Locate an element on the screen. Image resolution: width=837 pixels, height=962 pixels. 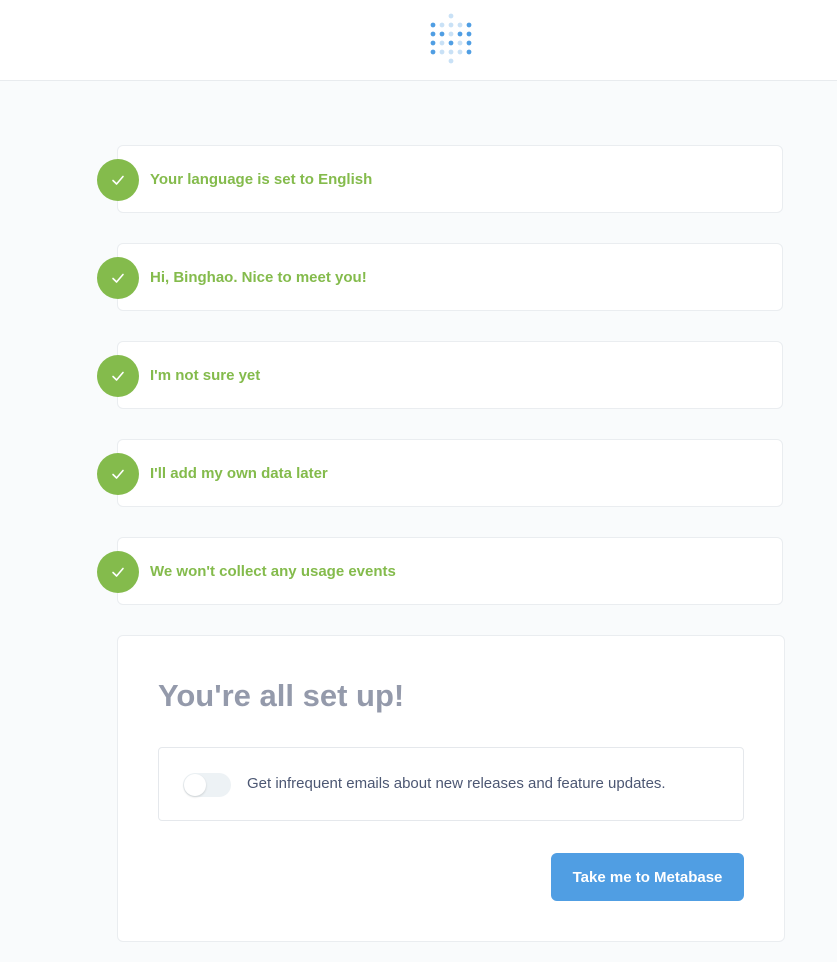
completed-title: You're all set up! is located at coordinates (281, 695).